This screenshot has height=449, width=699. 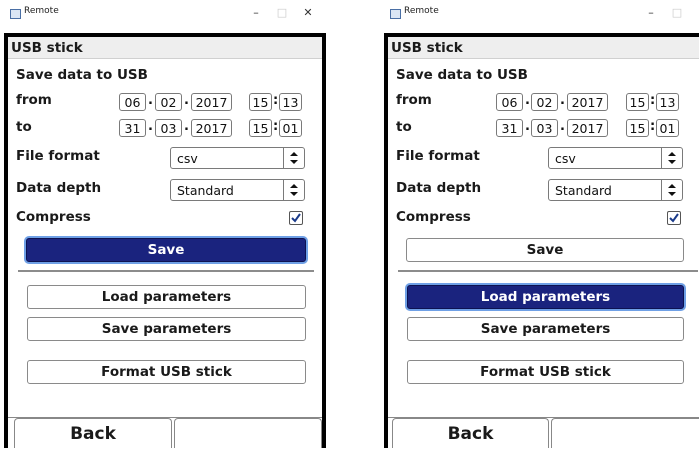 What do you see at coordinates (541, 15) in the screenshot?
I see `title-bar: Remote – □` at bounding box center [541, 15].